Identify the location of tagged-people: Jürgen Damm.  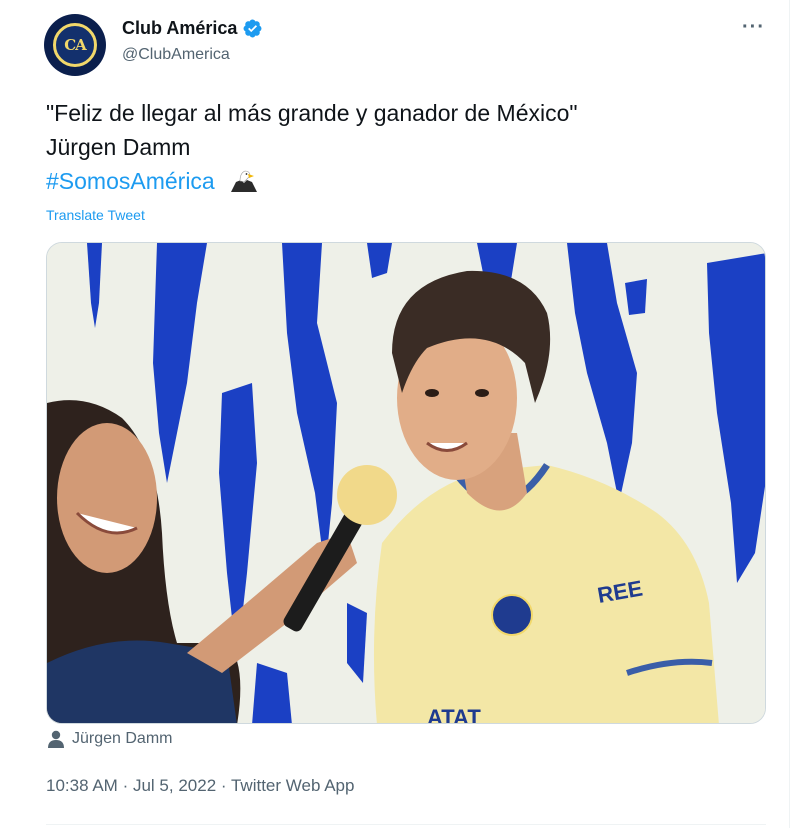
(110, 739).